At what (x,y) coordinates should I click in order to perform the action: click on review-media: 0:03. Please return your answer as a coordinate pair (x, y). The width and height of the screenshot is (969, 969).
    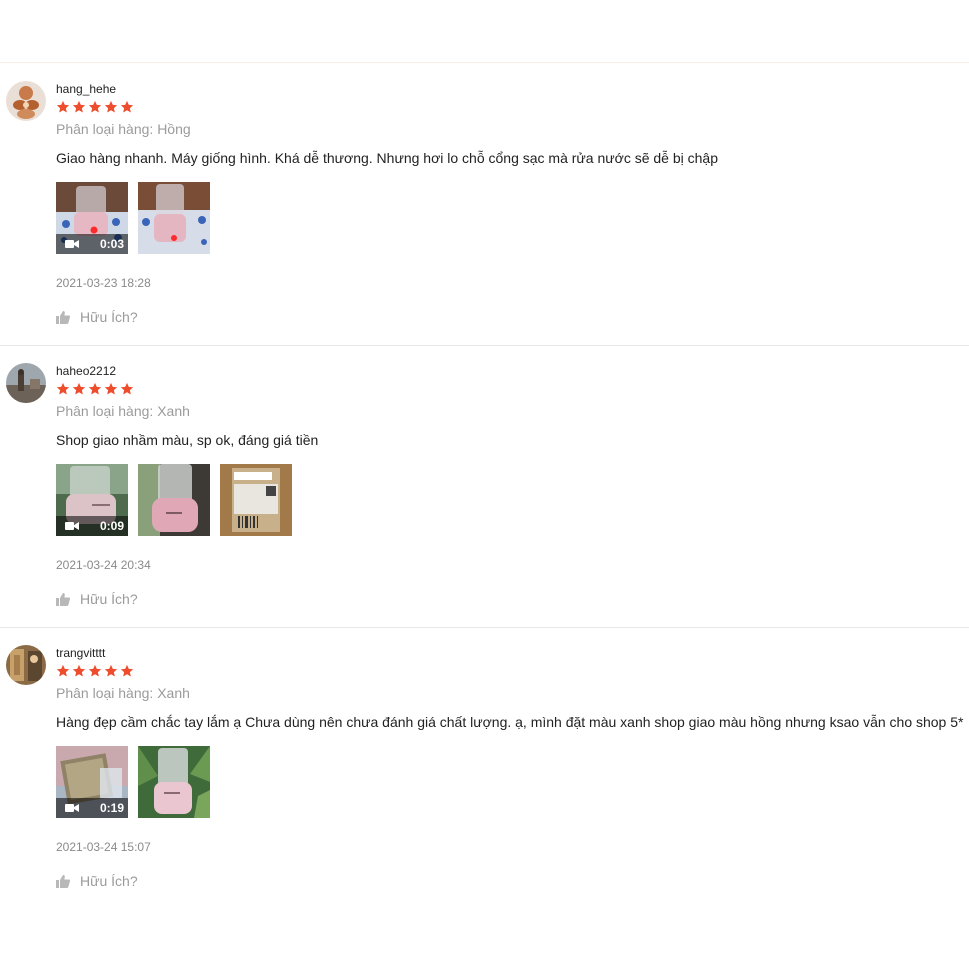
    Looking at the image, I should click on (133, 218).